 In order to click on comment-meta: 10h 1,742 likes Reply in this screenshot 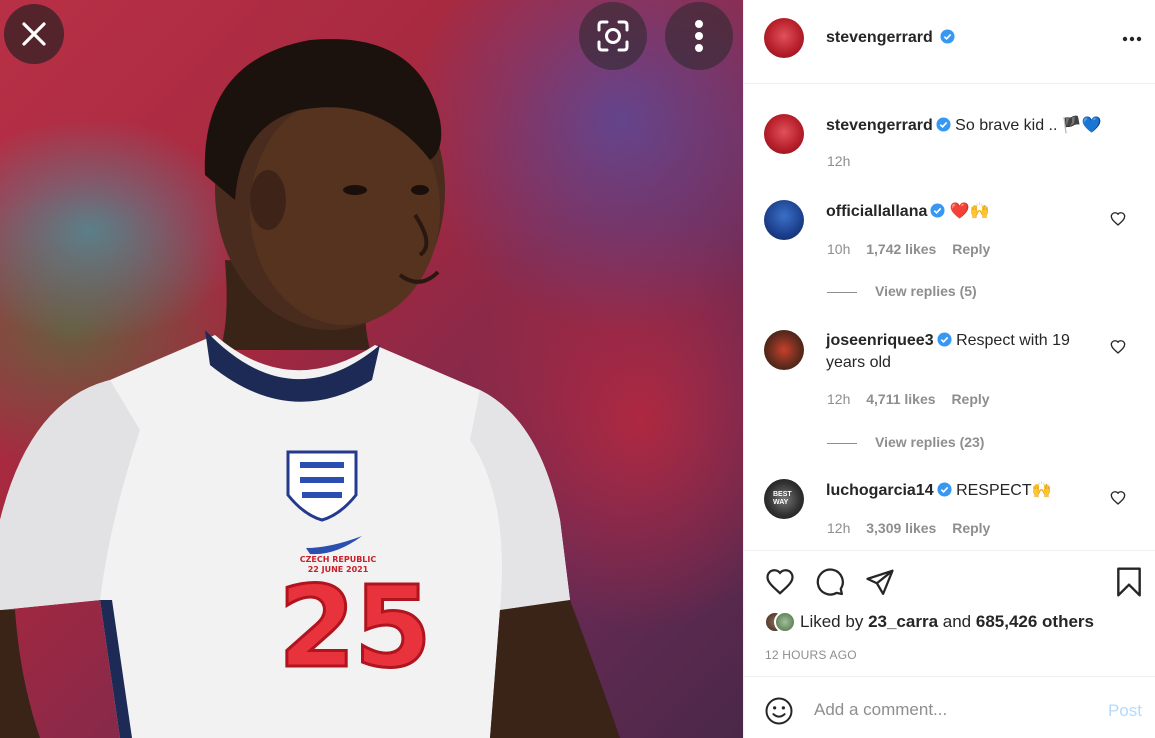, I will do `click(908, 249)`.